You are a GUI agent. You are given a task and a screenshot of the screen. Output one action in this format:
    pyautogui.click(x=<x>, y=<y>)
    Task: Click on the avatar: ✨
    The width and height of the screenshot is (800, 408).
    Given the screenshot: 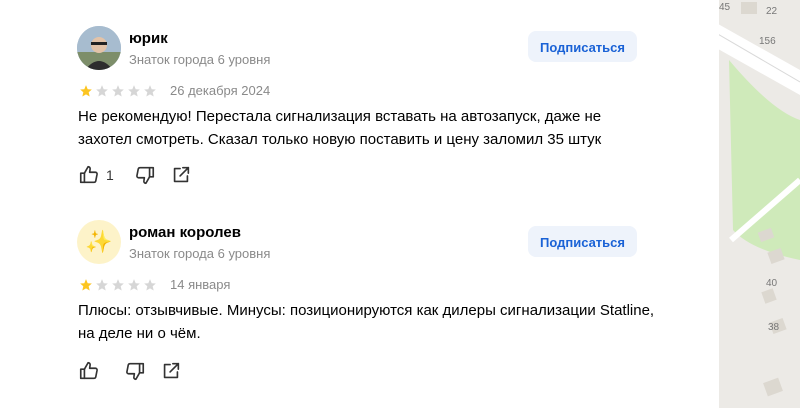 What is the action you would take?
    pyautogui.click(x=99, y=242)
    